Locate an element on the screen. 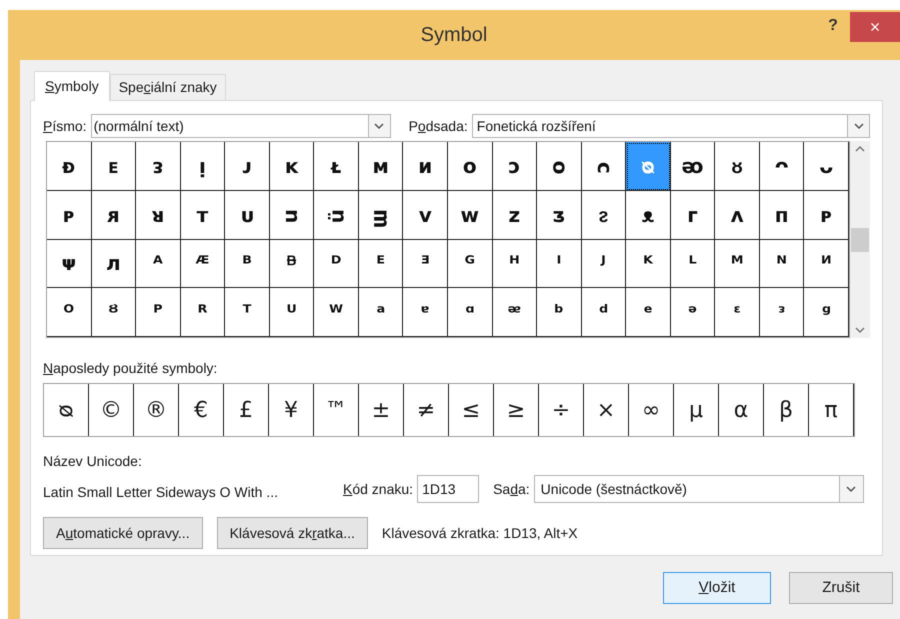  symbol-cell: ᵆ is located at coordinates (515, 312).